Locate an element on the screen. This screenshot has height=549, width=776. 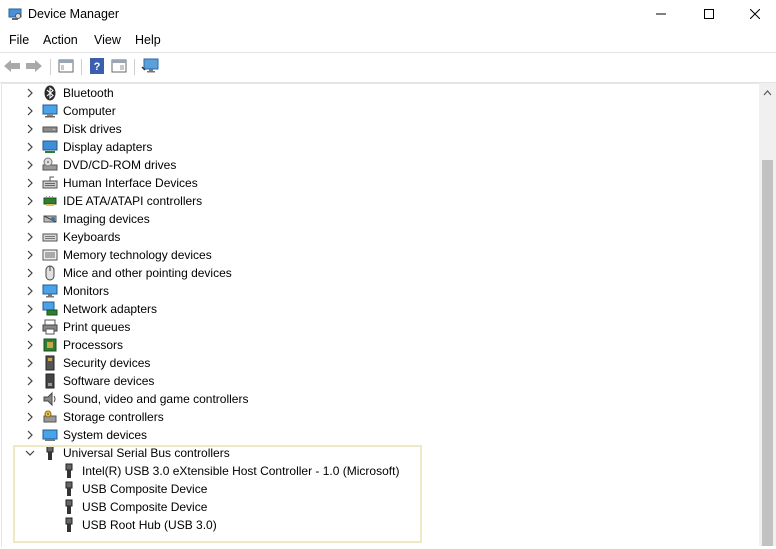
tree-node-label: Security devices is located at coordinates (107, 363).